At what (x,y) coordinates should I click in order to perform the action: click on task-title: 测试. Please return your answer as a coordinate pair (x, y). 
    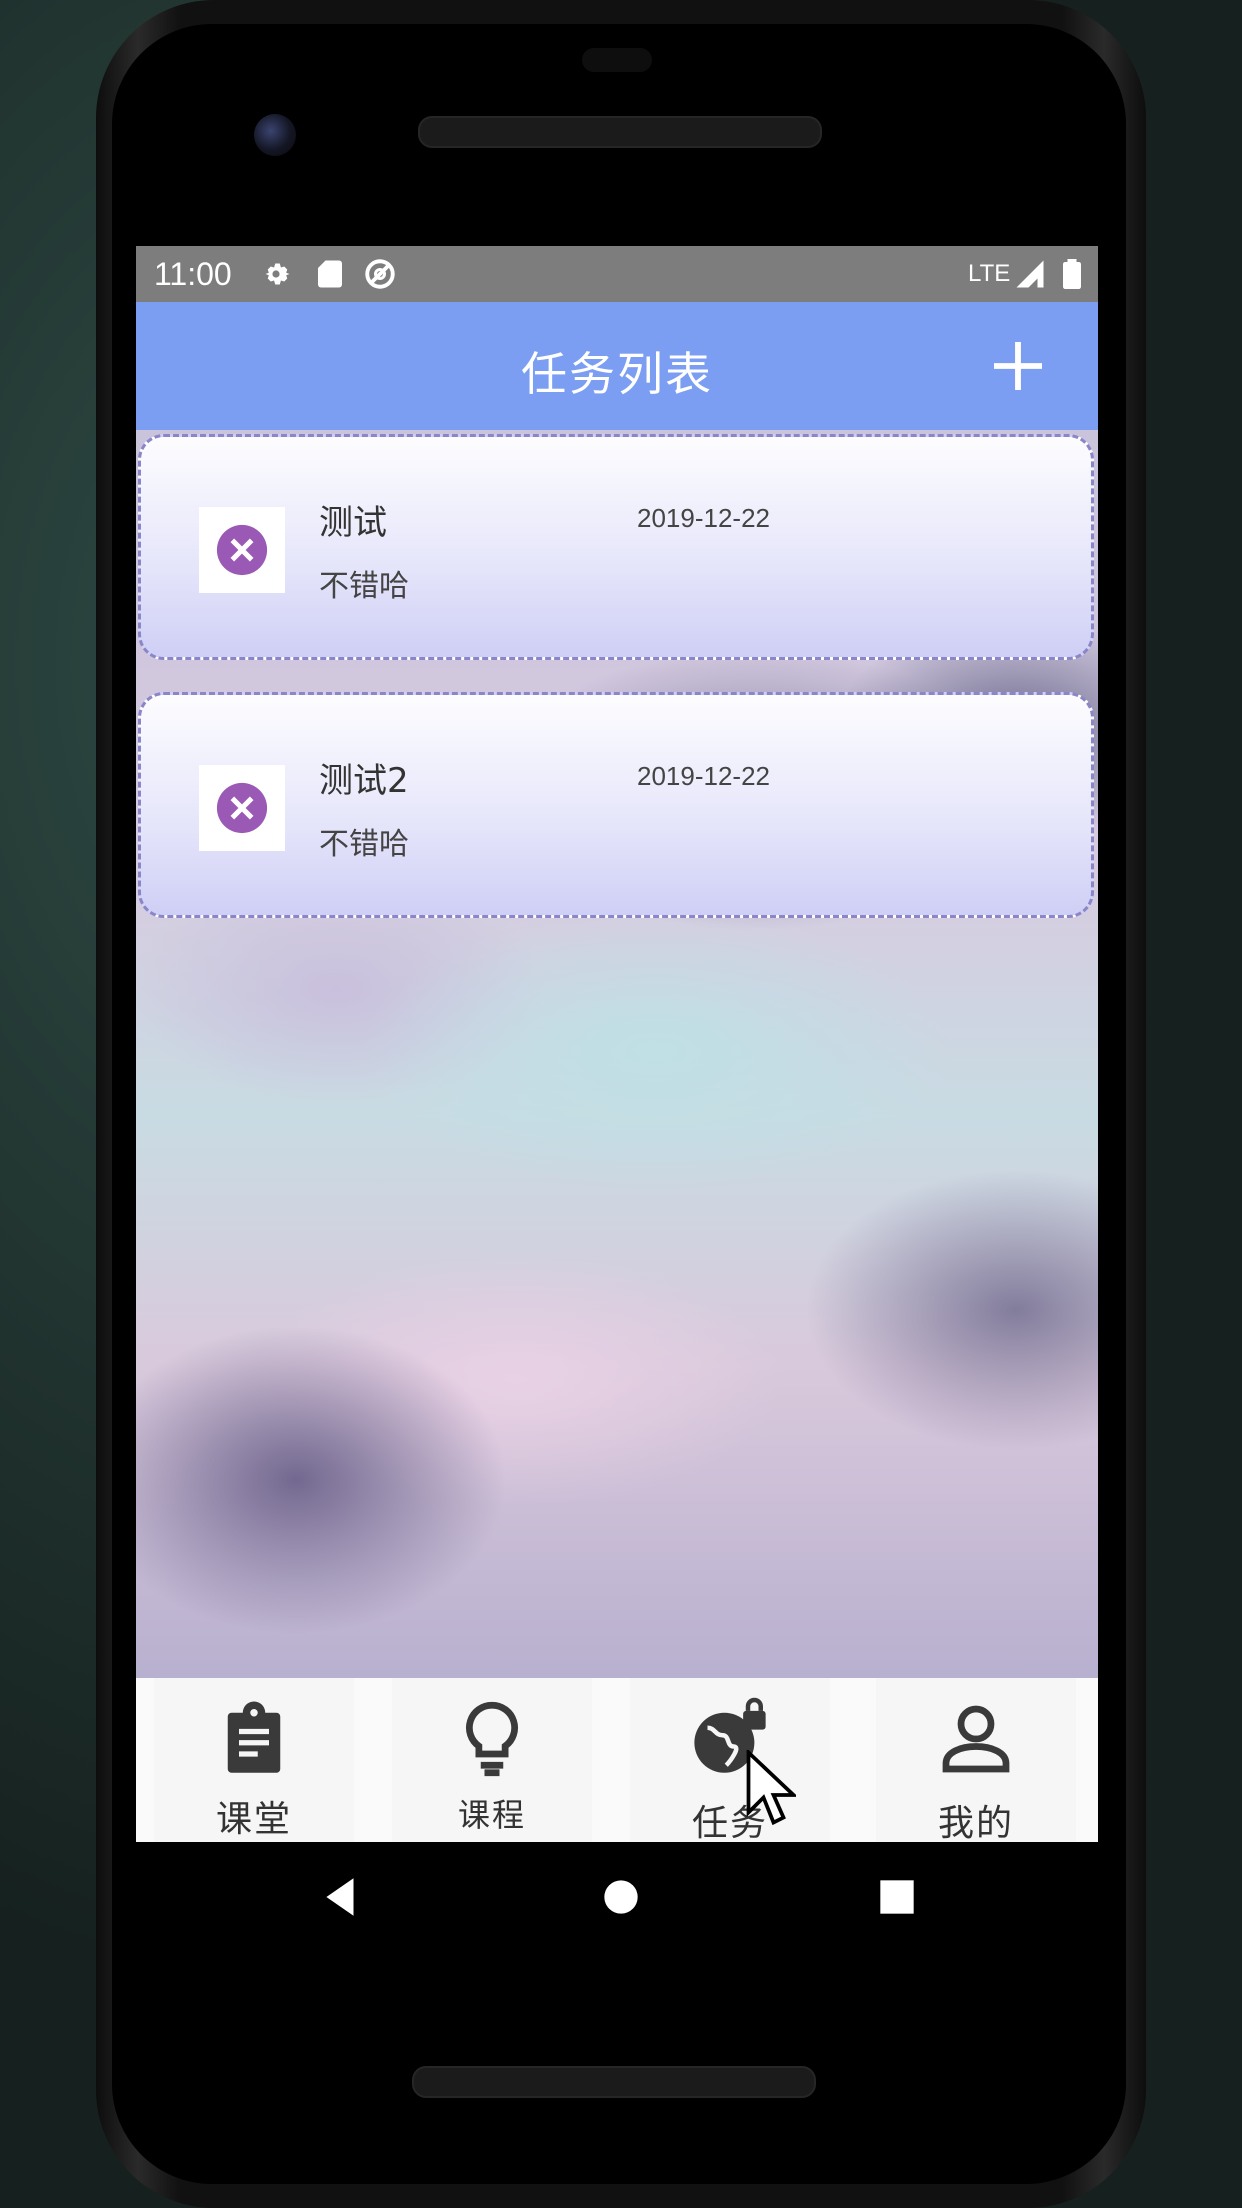
    Looking at the image, I should click on (353, 523).